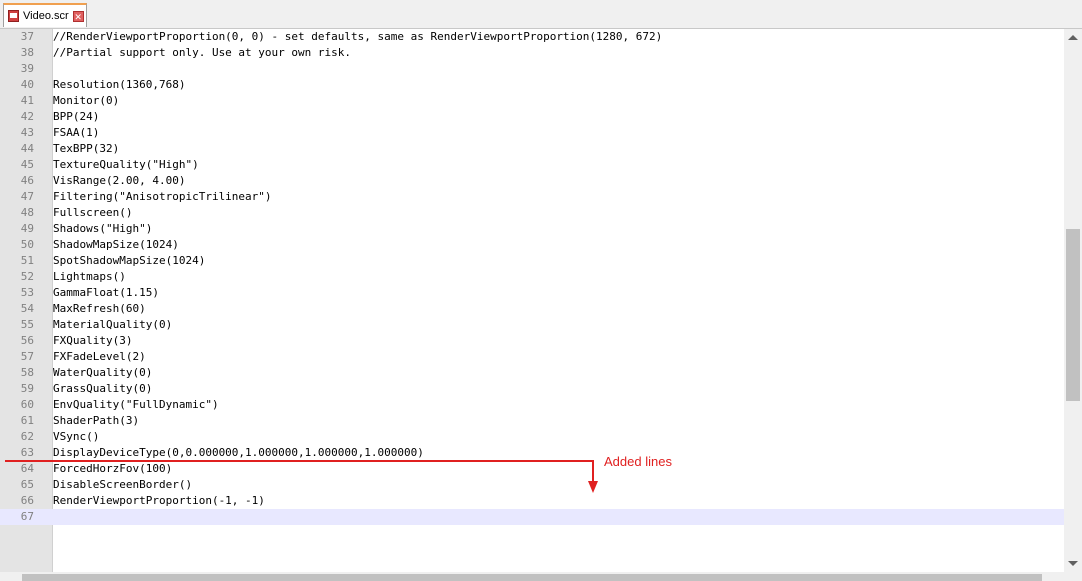  I want to click on code-line: 54 MaxRefresh(60), so click(532, 309).